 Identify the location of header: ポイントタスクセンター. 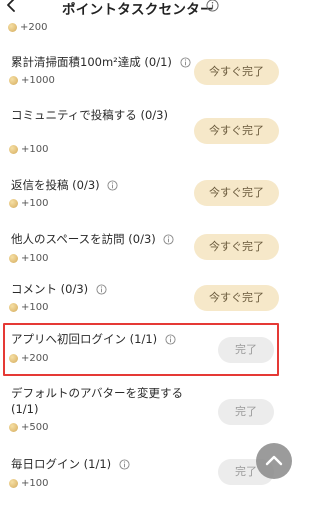
(147, 11).